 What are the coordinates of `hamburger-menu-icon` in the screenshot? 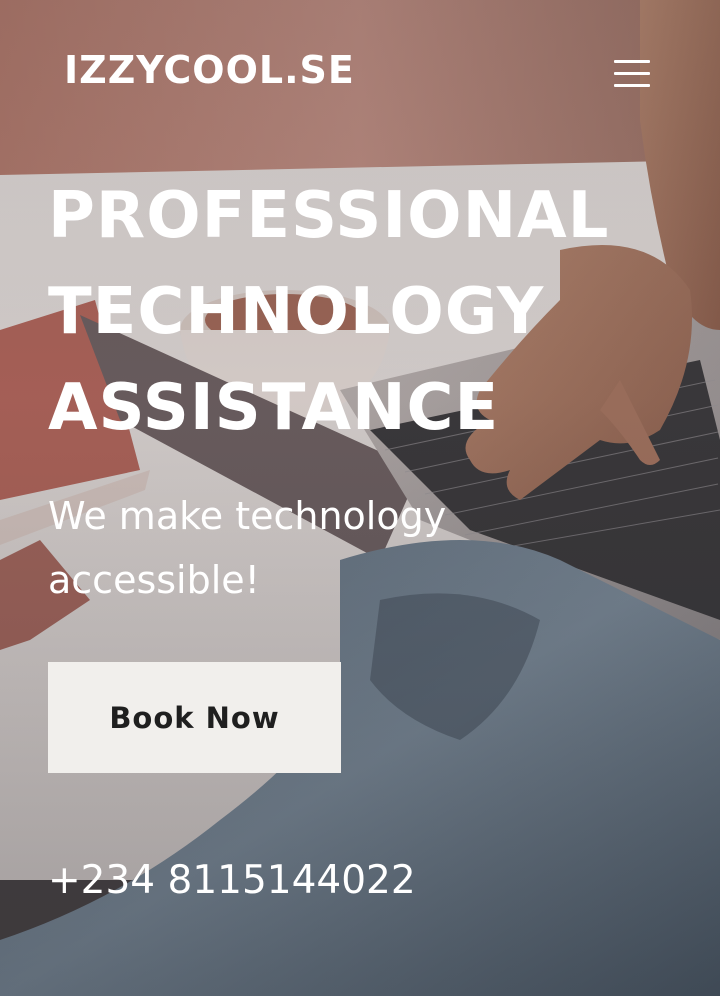 It's located at (632, 75).